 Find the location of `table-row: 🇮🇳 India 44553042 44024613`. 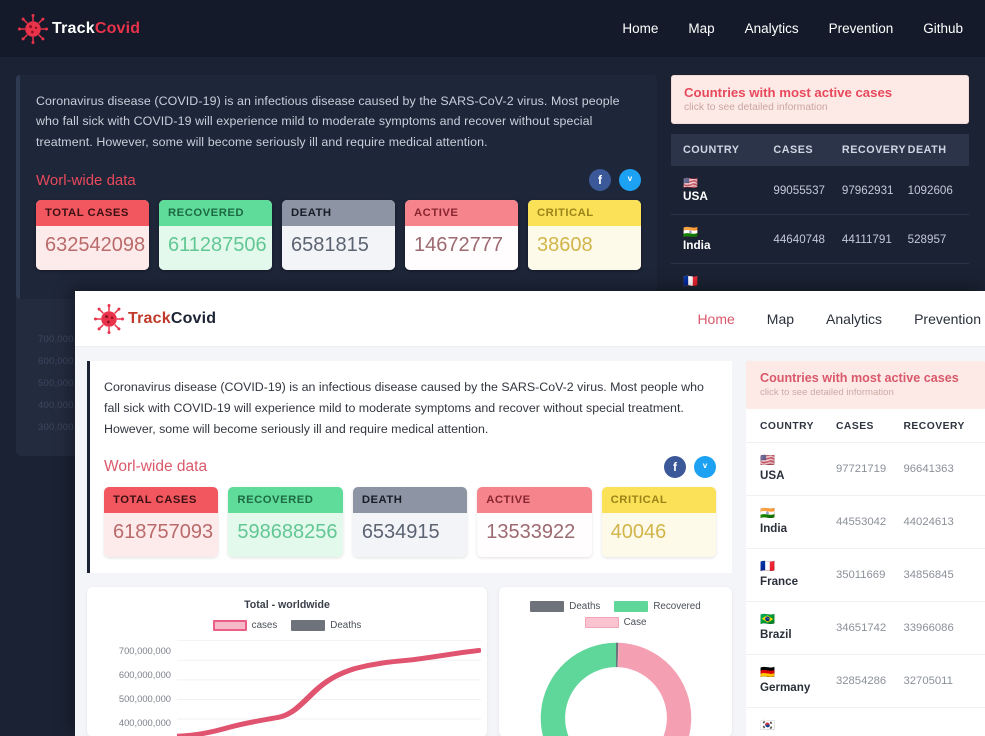

table-row: 🇮🇳 India 44553042 44024613 is located at coordinates (865, 521).